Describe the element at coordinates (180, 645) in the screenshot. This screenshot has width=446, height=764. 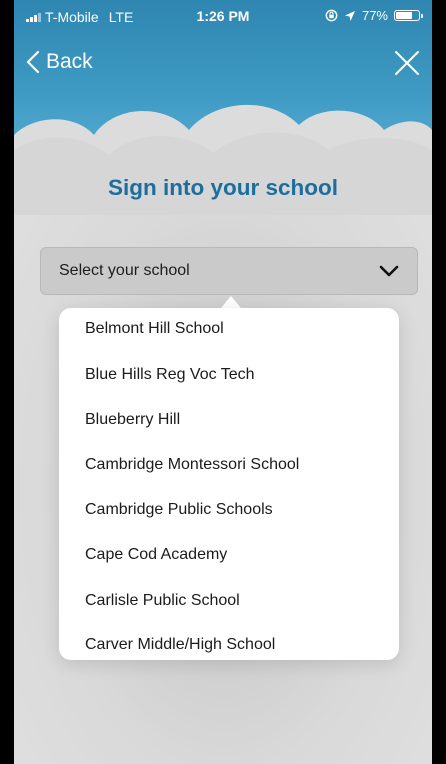
I see `school-option: Carver Middle/High School` at that location.